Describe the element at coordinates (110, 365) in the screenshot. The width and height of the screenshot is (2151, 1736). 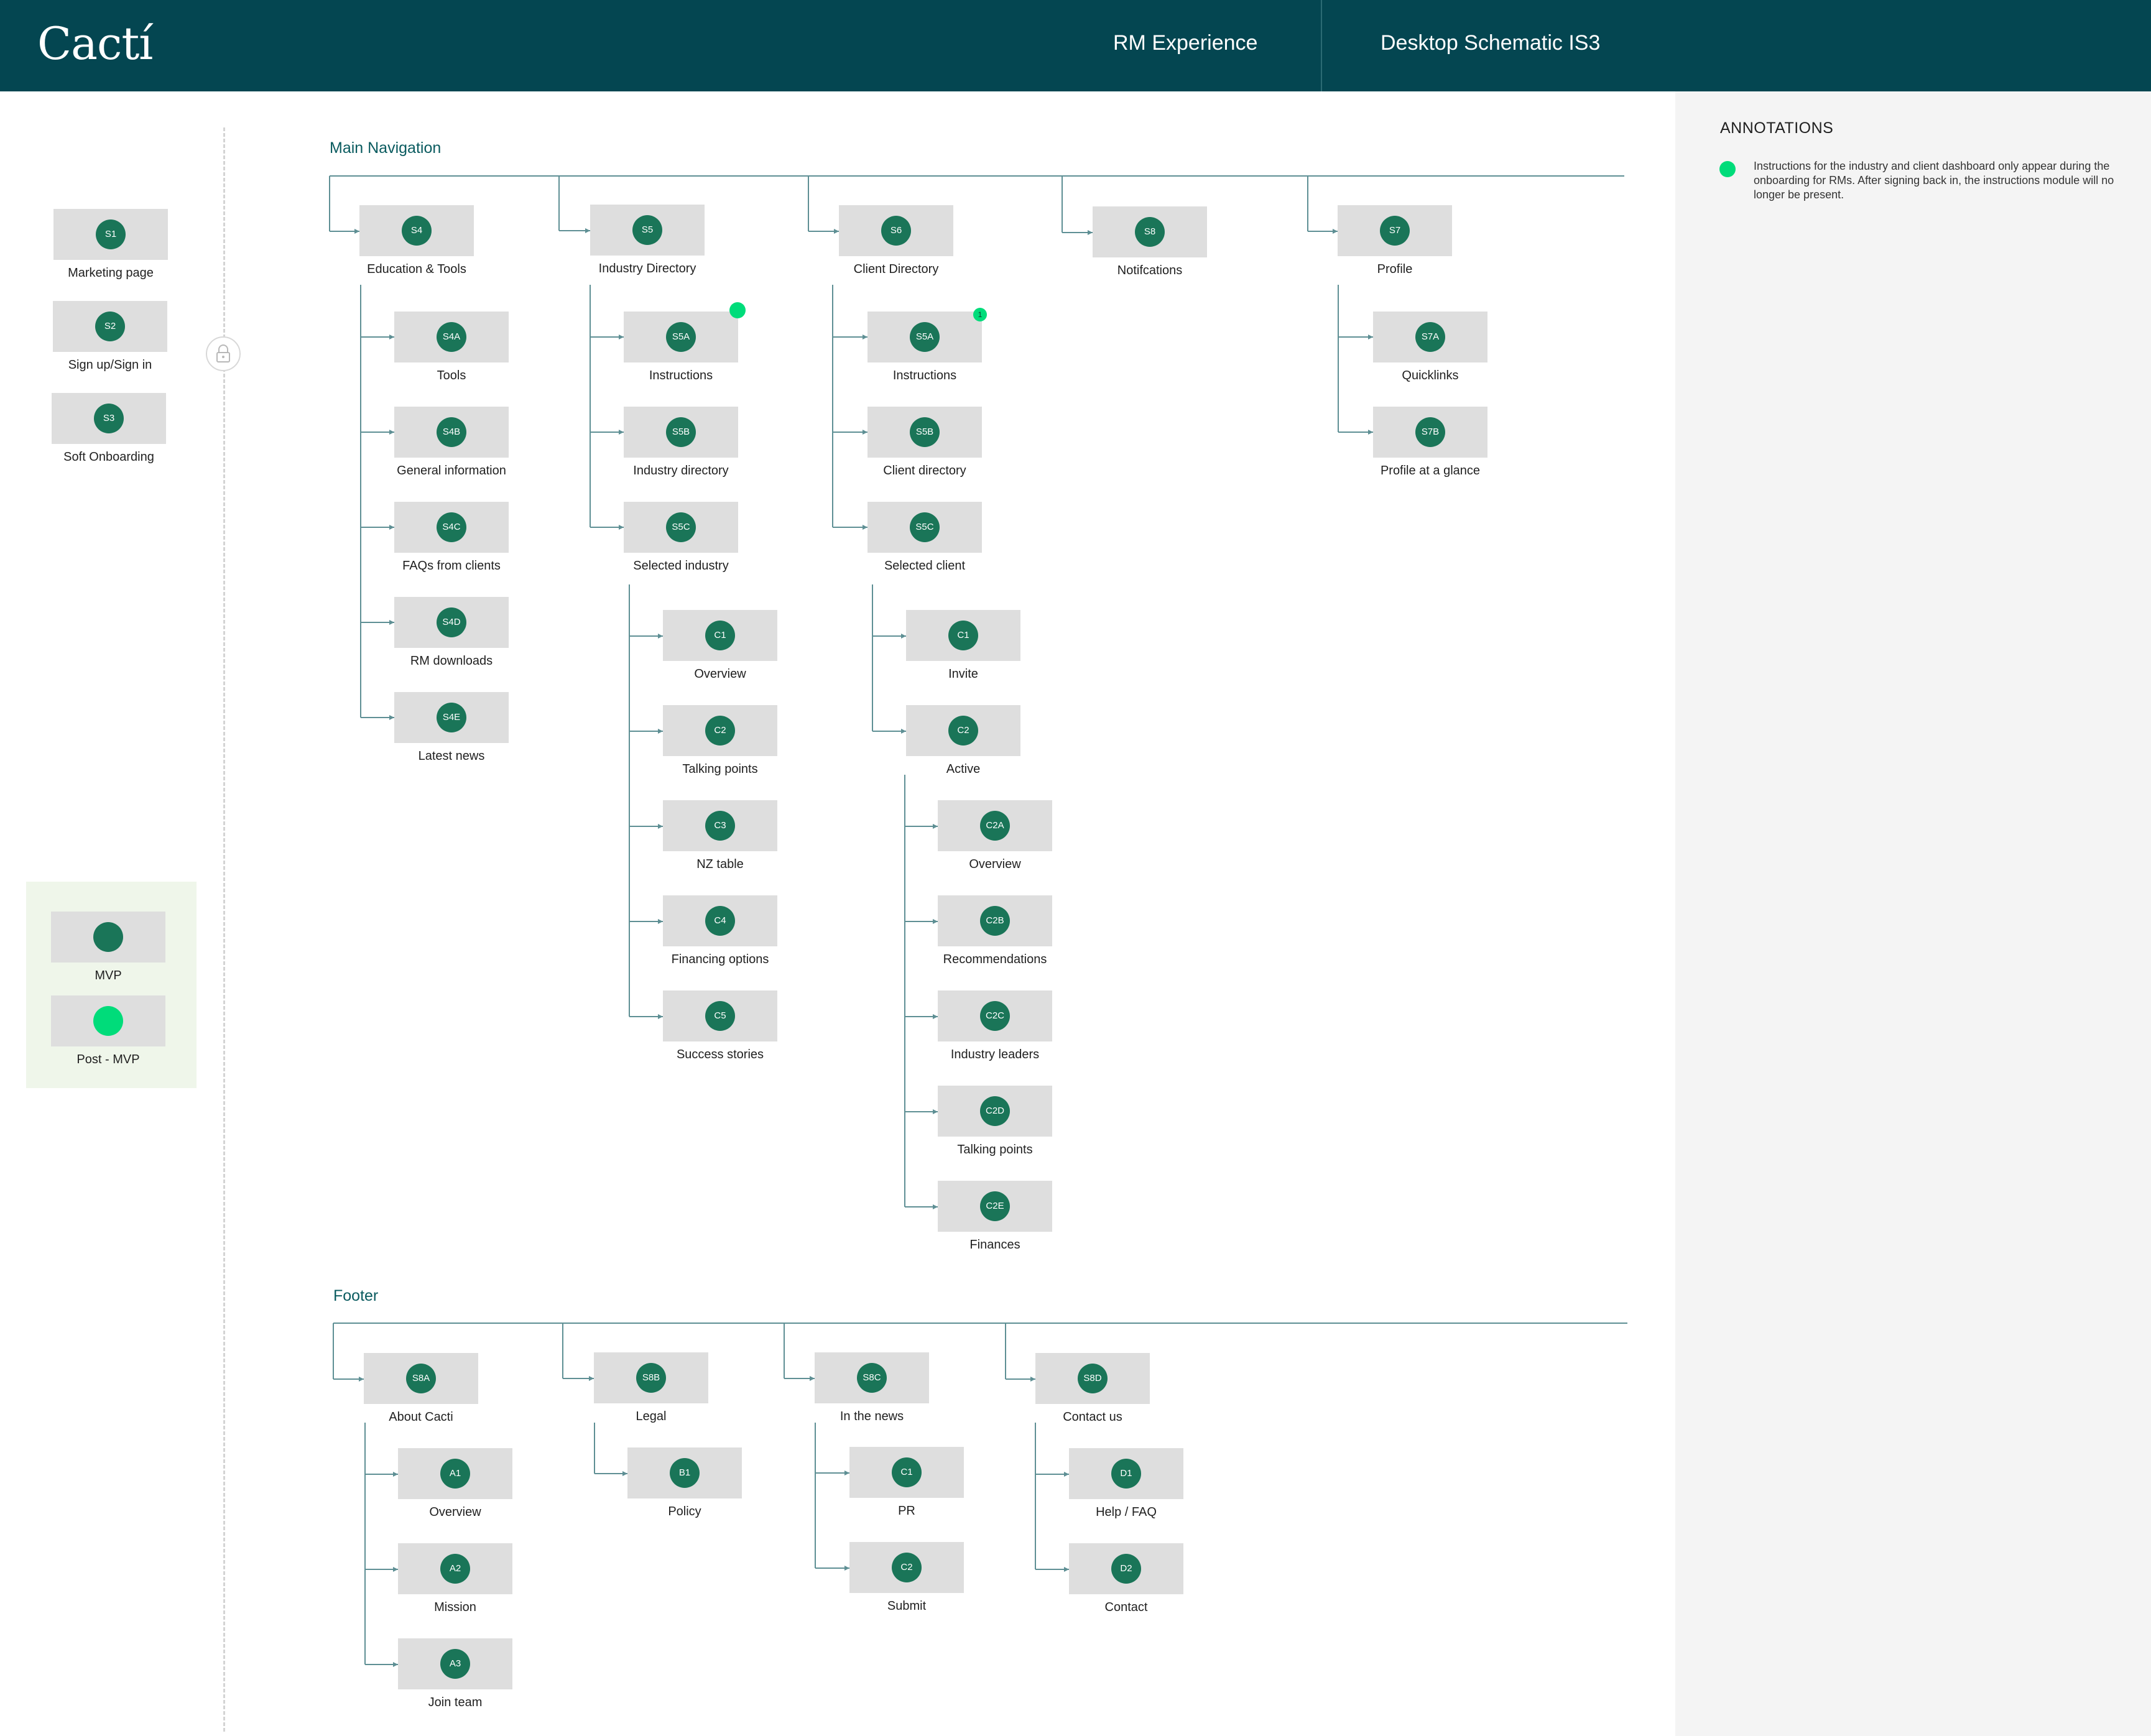
I see `screen-label: Sign up/Sign in` at that location.